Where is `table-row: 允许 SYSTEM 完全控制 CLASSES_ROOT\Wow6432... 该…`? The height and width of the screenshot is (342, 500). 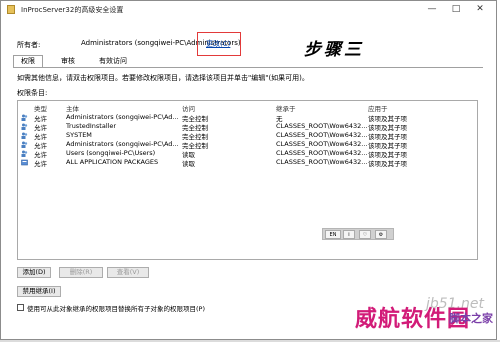
table-row: 允许 SYSTEM 完全控制 CLASSES_ROOT\Wow6432... 该… is located at coordinates (247, 136).